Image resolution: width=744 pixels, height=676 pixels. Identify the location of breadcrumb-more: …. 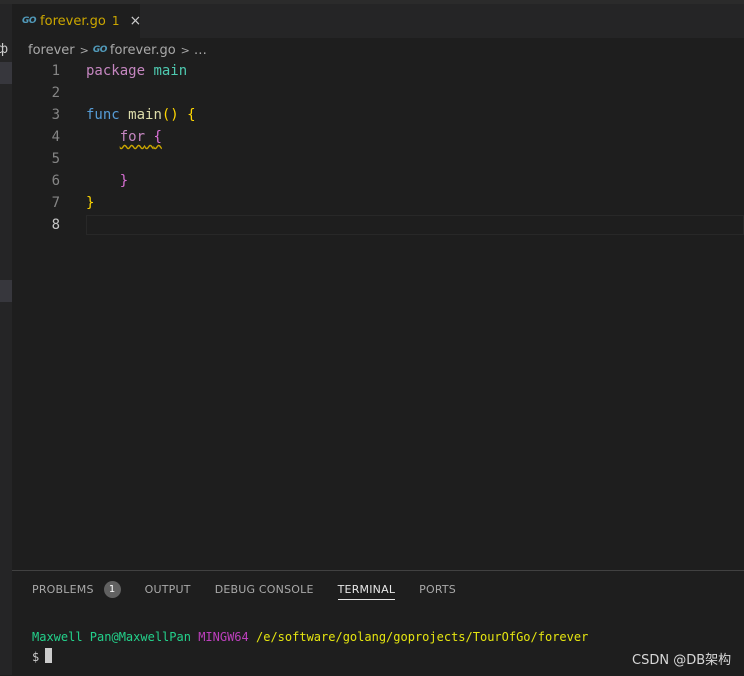
(200, 50).